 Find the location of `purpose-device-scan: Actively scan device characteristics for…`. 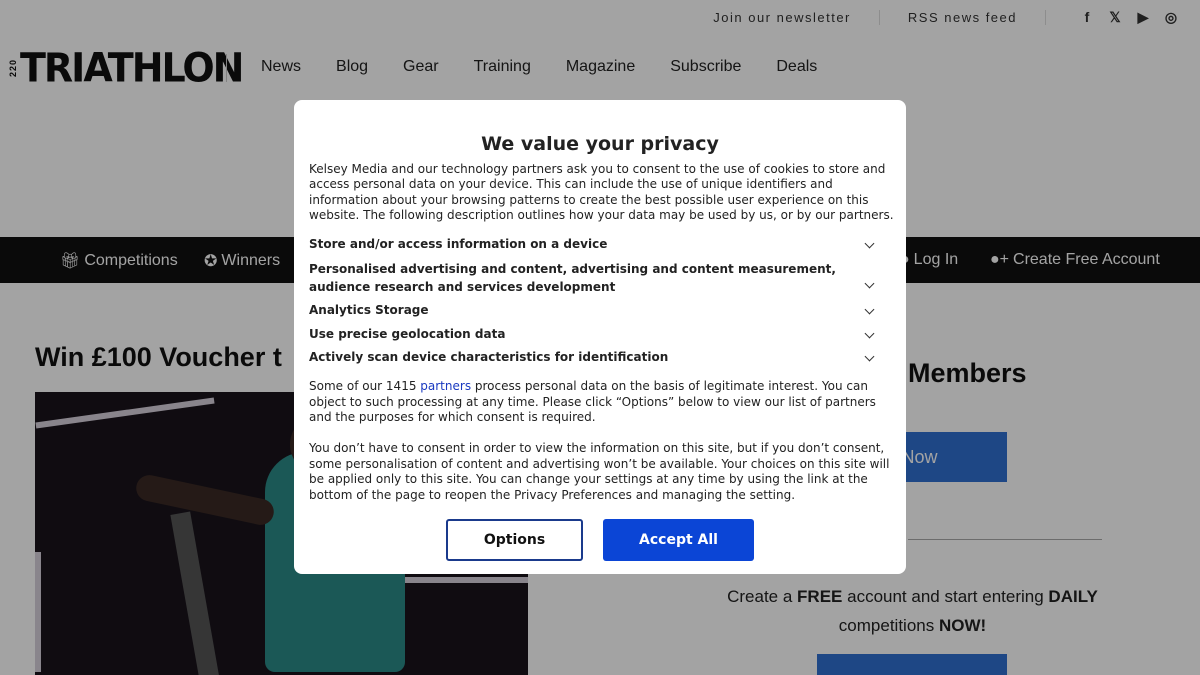

purpose-device-scan: Actively scan device characteristics for… is located at coordinates (601, 358).